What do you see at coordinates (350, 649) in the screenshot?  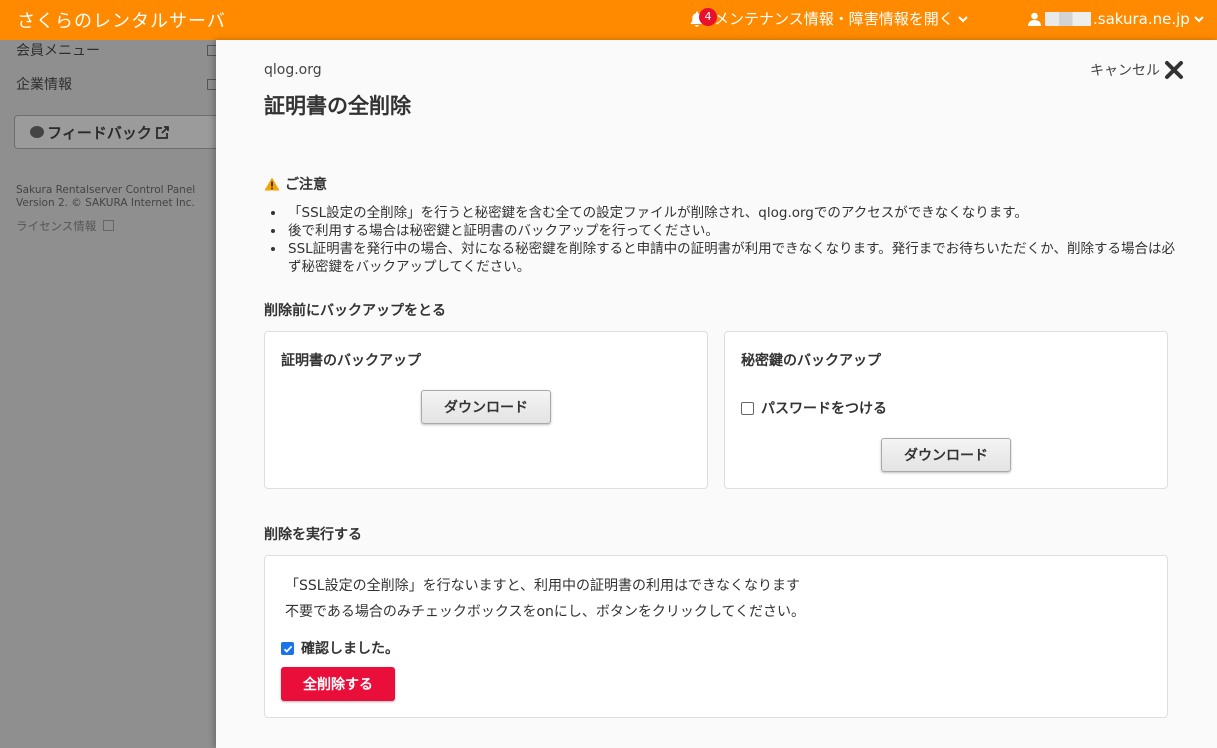 I see `confirm-label: 確認しました。` at bounding box center [350, 649].